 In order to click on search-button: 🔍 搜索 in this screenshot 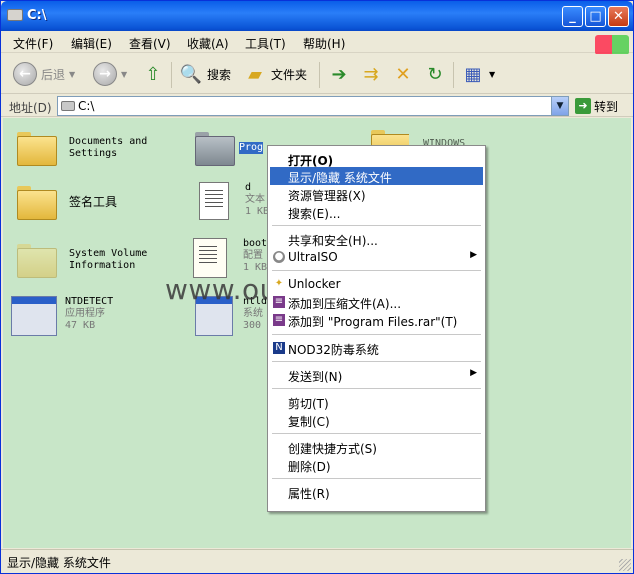, I will do `click(205, 74)`.